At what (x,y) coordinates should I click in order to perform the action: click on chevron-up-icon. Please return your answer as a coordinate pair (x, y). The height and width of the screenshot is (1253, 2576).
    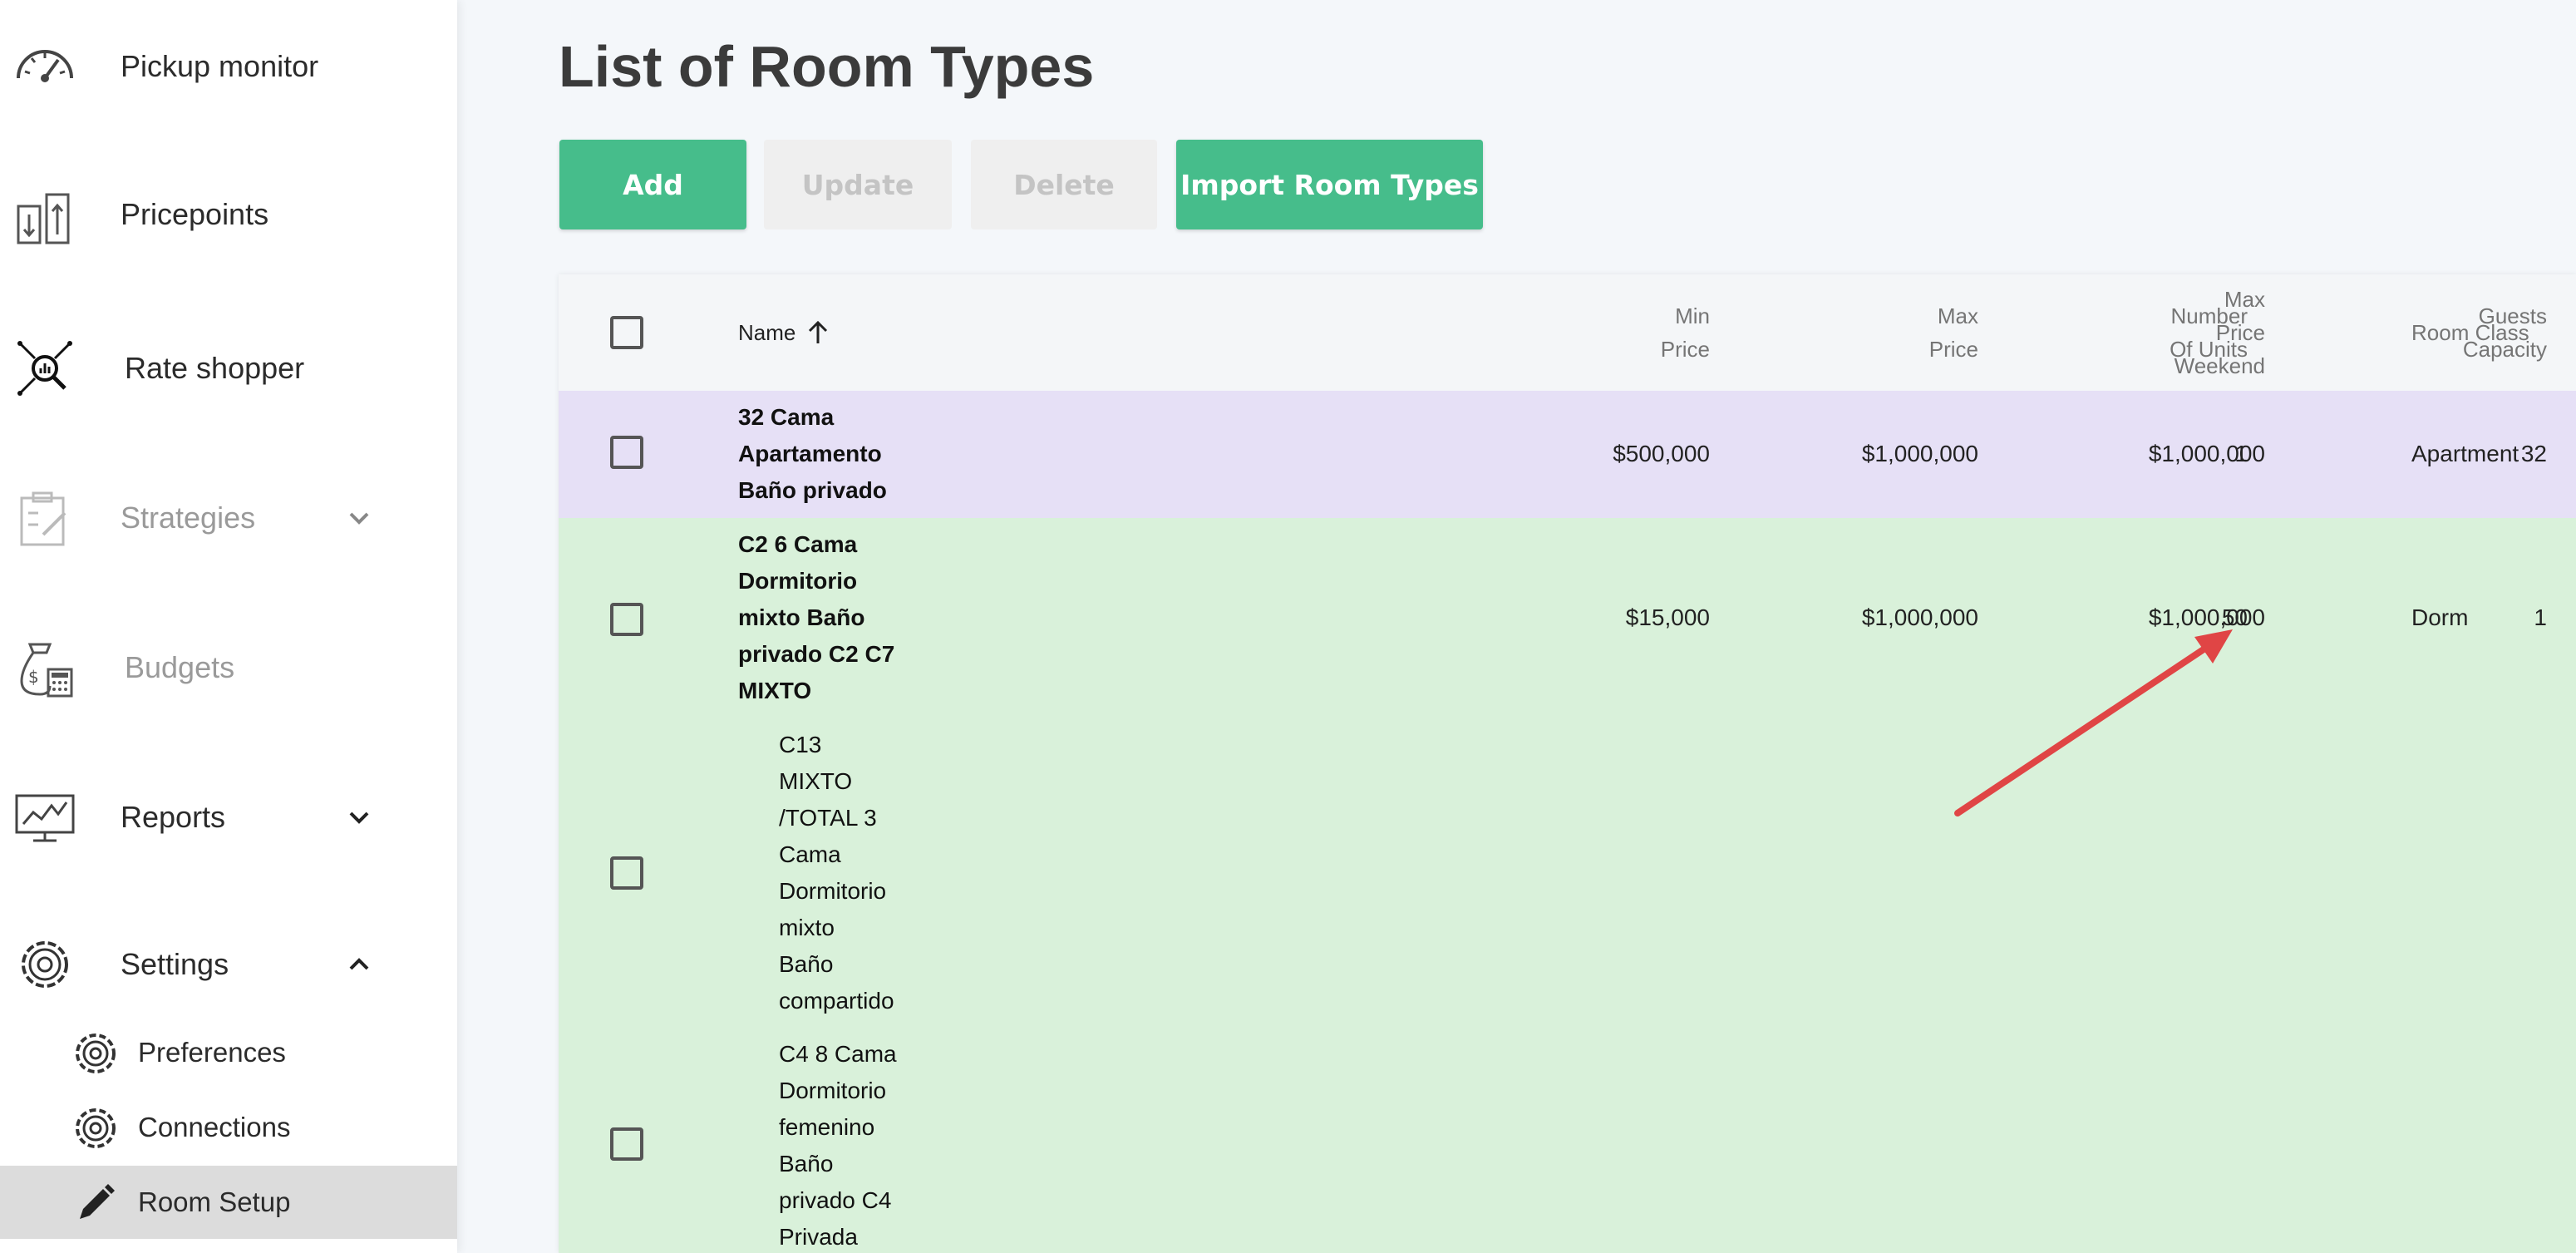
    Looking at the image, I should click on (359, 964).